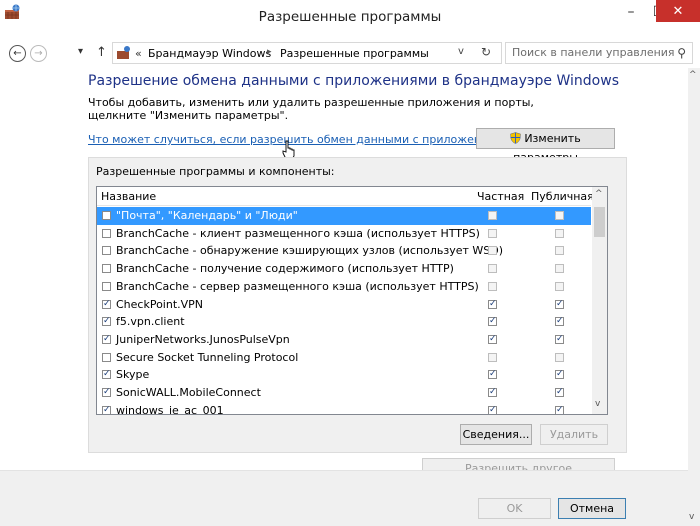 The image size is (700, 526). What do you see at coordinates (101, 52) in the screenshot?
I see `up-button: ↑` at bounding box center [101, 52].